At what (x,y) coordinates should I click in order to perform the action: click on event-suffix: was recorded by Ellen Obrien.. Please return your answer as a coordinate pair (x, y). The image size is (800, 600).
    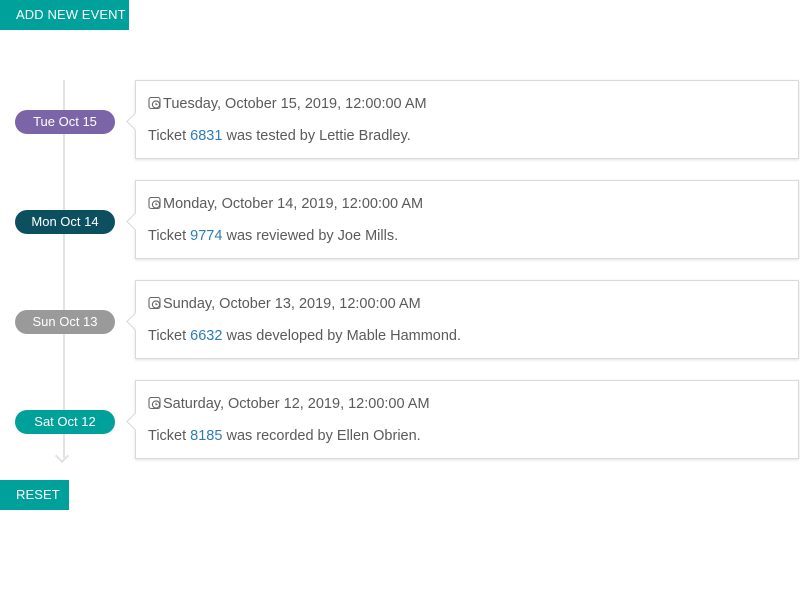
    Looking at the image, I should click on (321, 436).